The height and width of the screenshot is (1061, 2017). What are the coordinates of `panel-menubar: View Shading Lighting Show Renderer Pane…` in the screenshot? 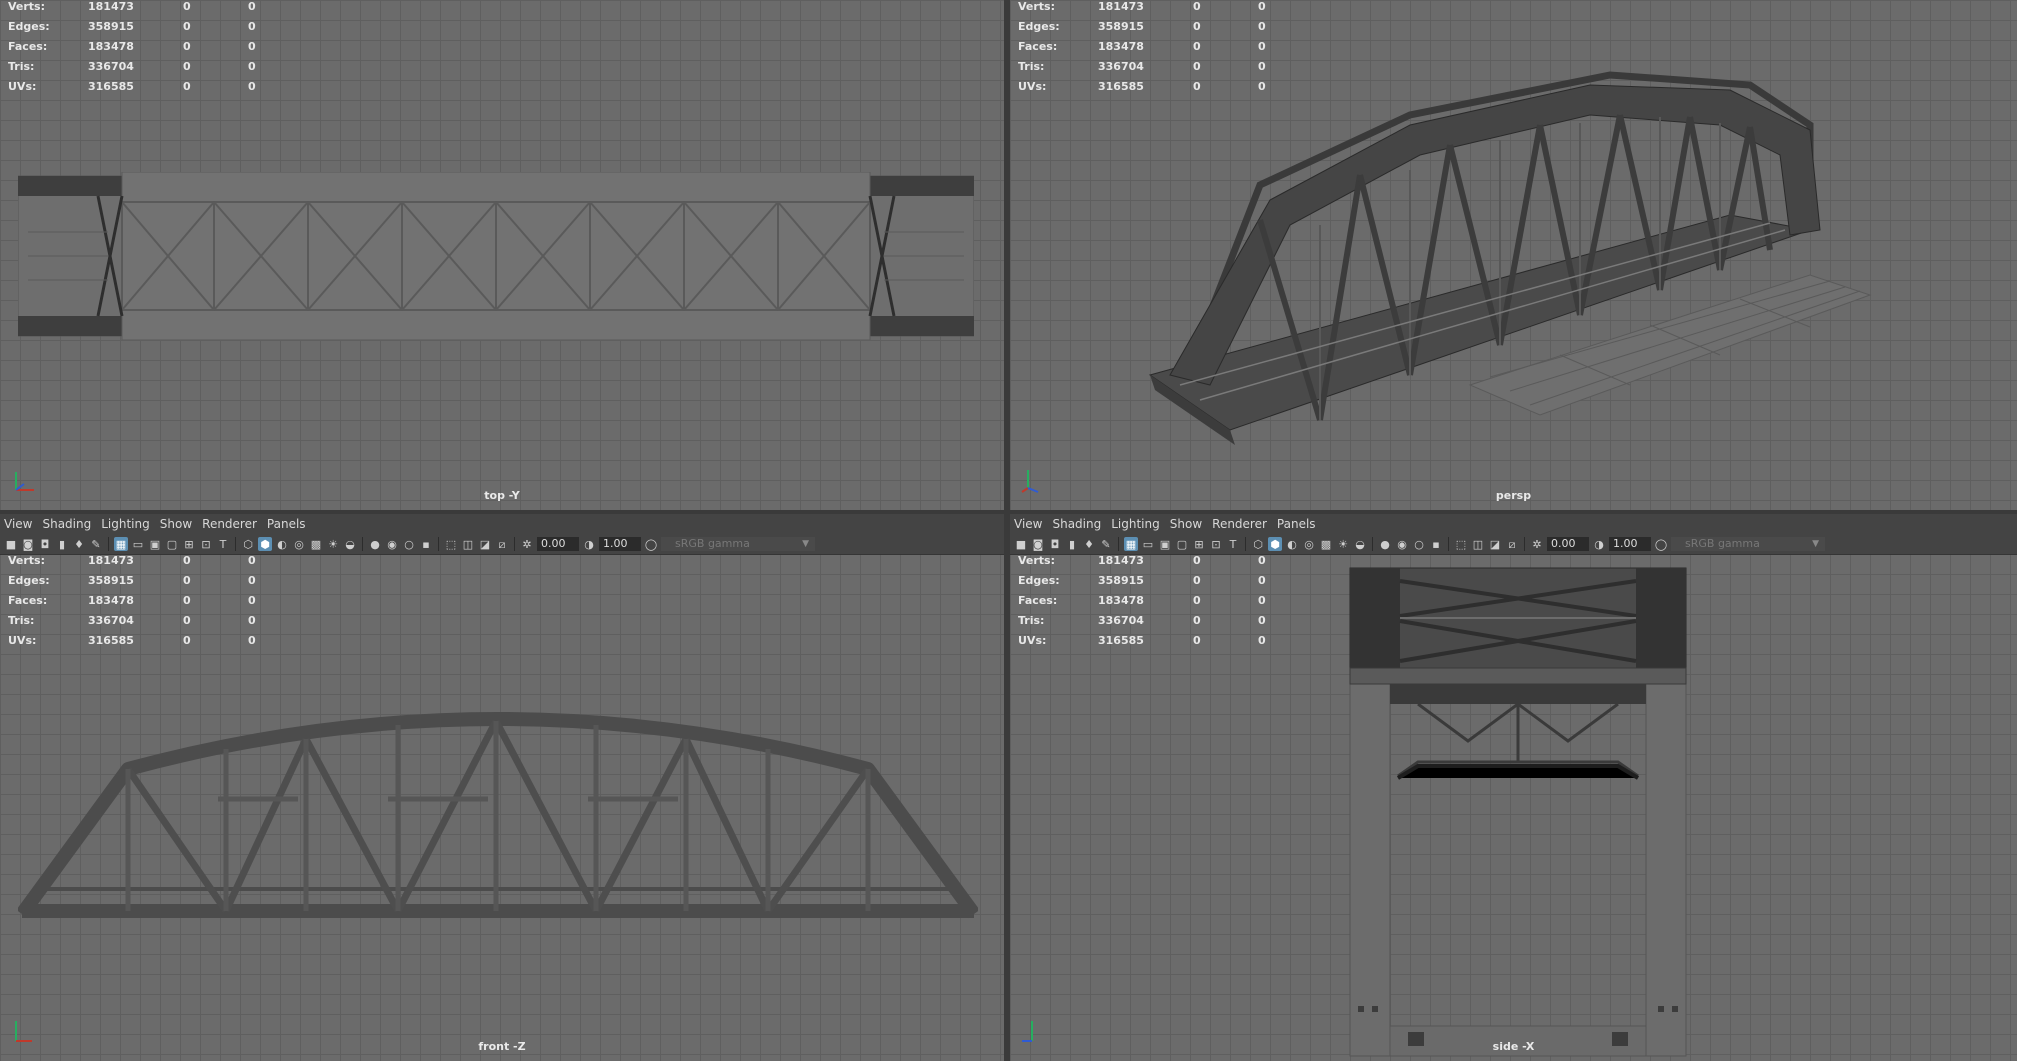 It's located at (1513, 524).